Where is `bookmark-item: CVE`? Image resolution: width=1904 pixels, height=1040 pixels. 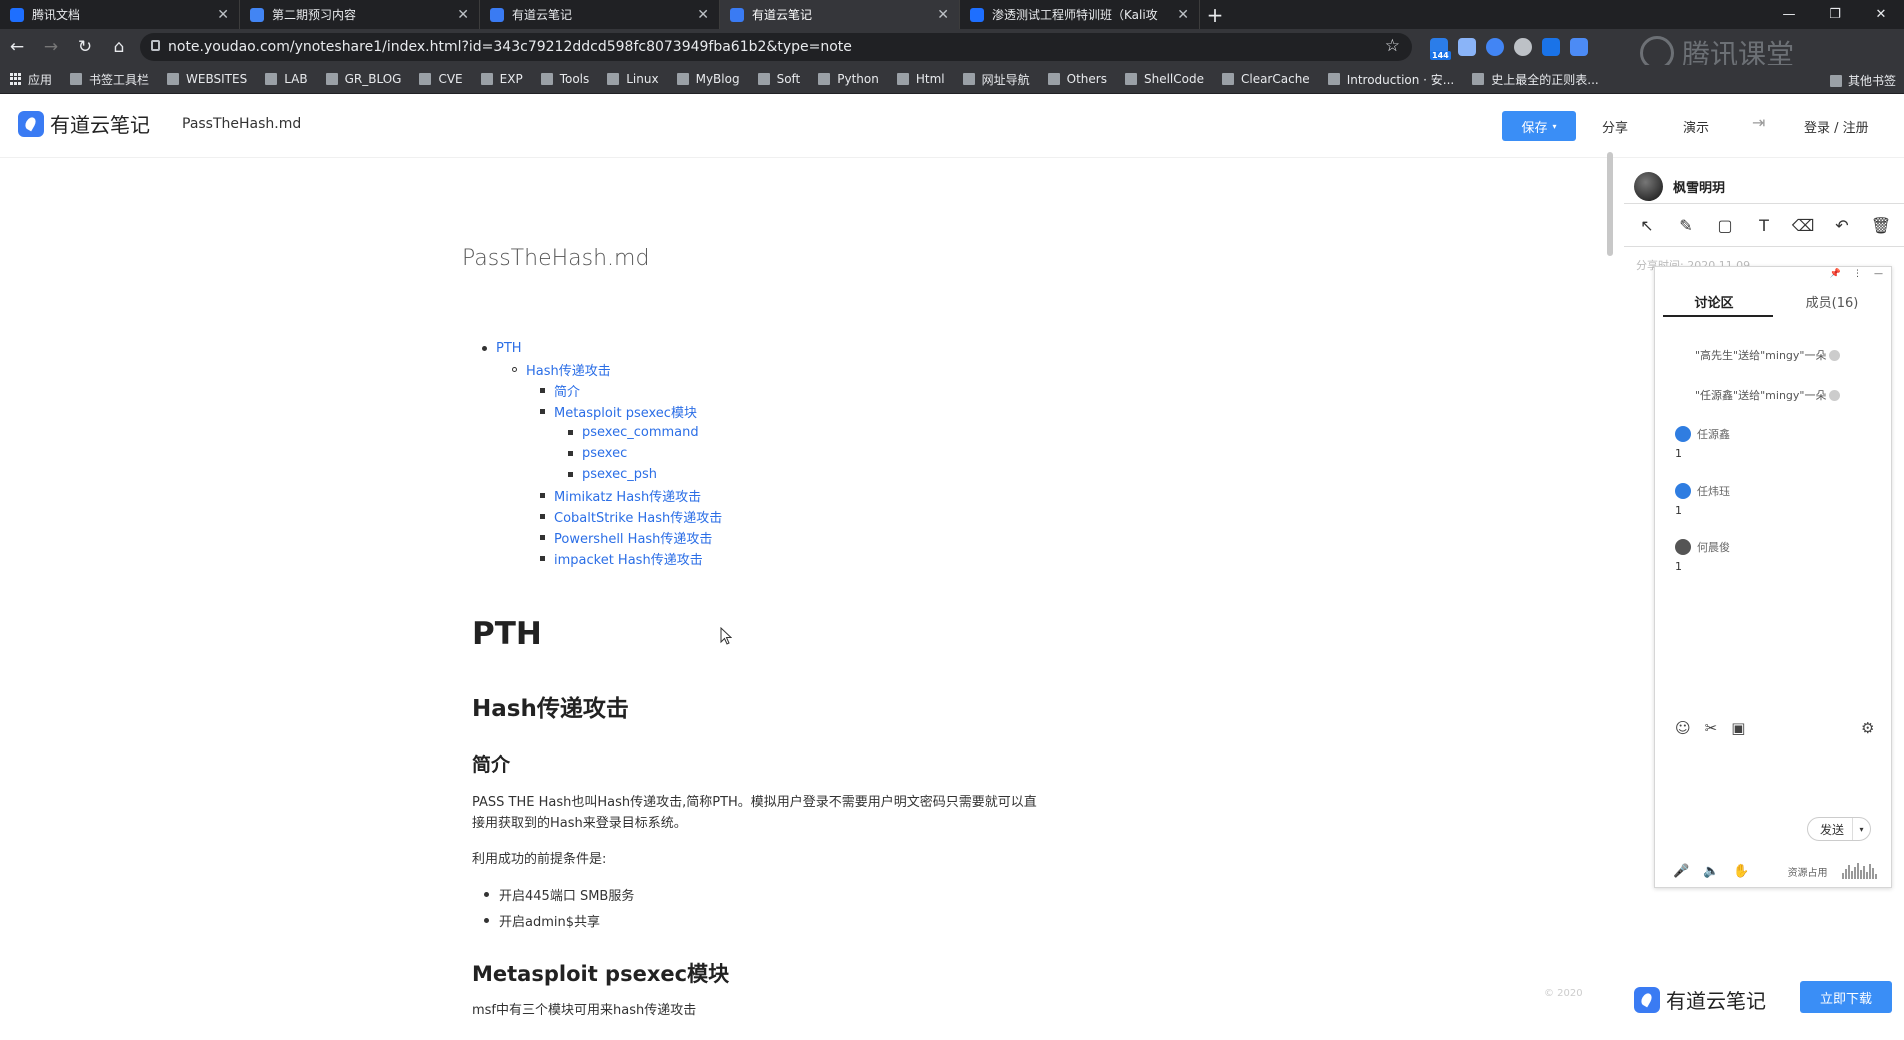 bookmark-item: CVE is located at coordinates (441, 79).